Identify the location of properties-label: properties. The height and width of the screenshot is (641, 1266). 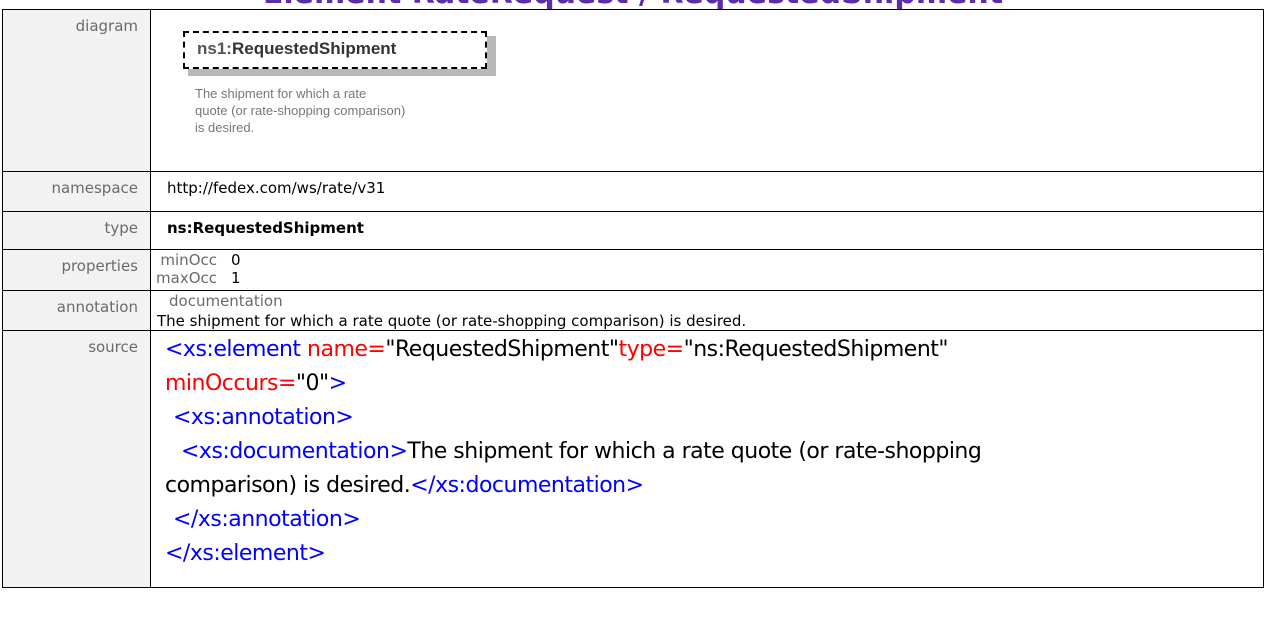
(76, 270).